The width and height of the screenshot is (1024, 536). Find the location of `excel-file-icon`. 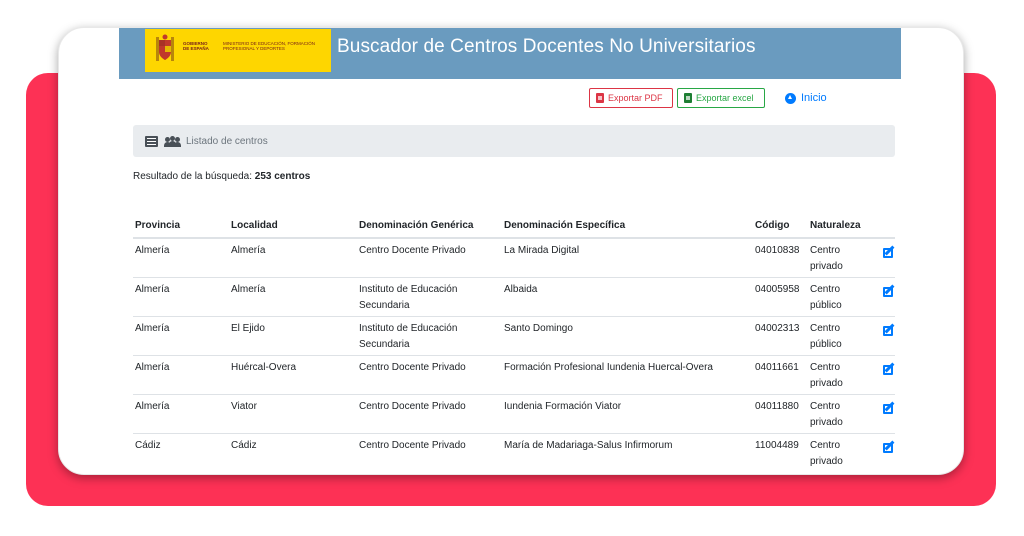

excel-file-icon is located at coordinates (688, 98).